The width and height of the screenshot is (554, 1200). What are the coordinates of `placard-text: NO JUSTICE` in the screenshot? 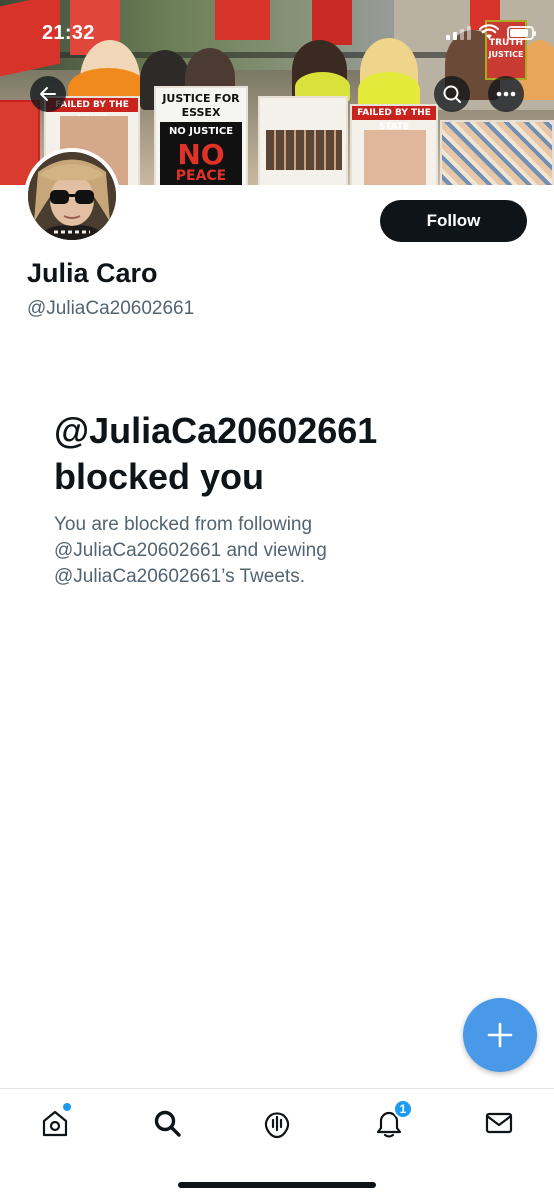 It's located at (201, 131).